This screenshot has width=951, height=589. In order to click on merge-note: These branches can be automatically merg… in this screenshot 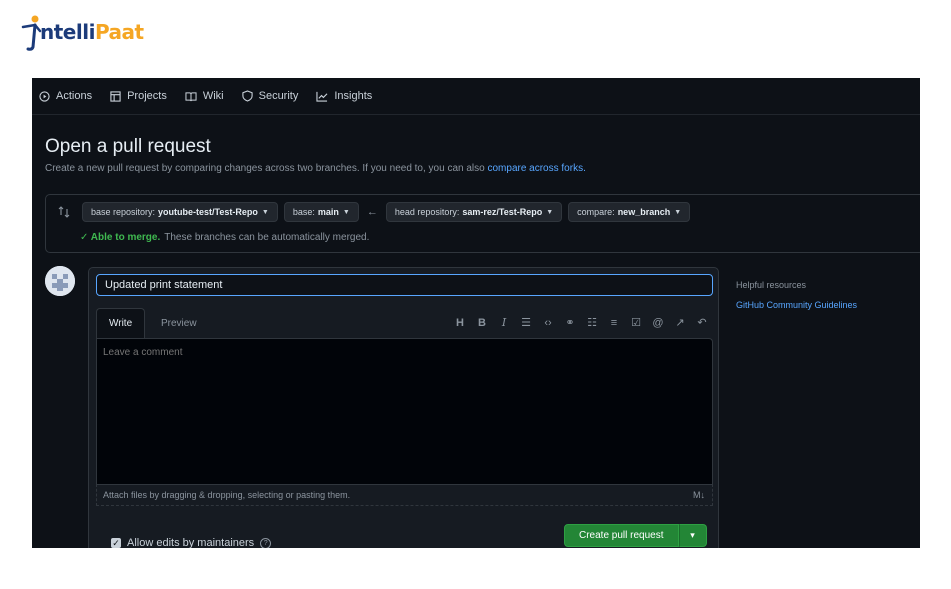, I will do `click(267, 237)`.